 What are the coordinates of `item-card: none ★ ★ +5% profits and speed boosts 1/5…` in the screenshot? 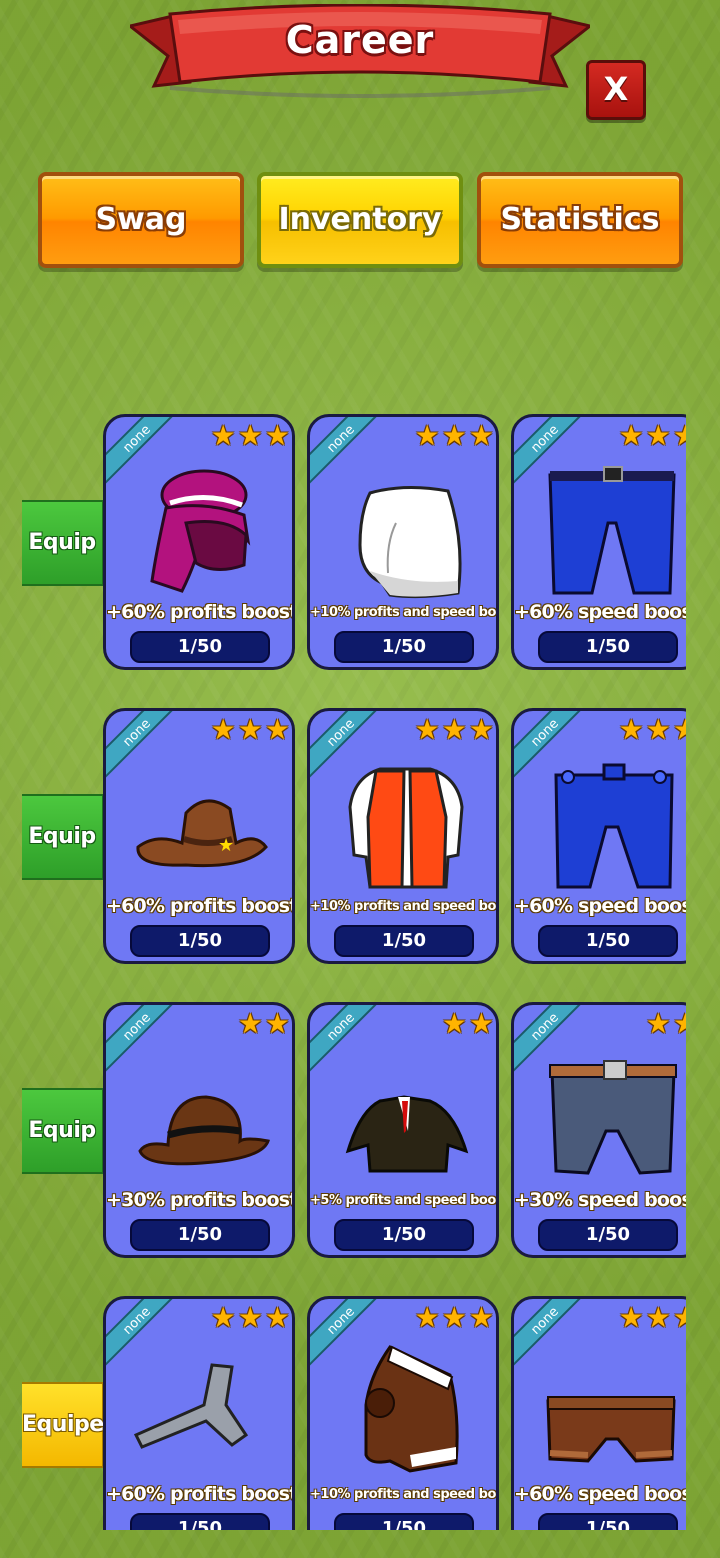 It's located at (403, 1130).